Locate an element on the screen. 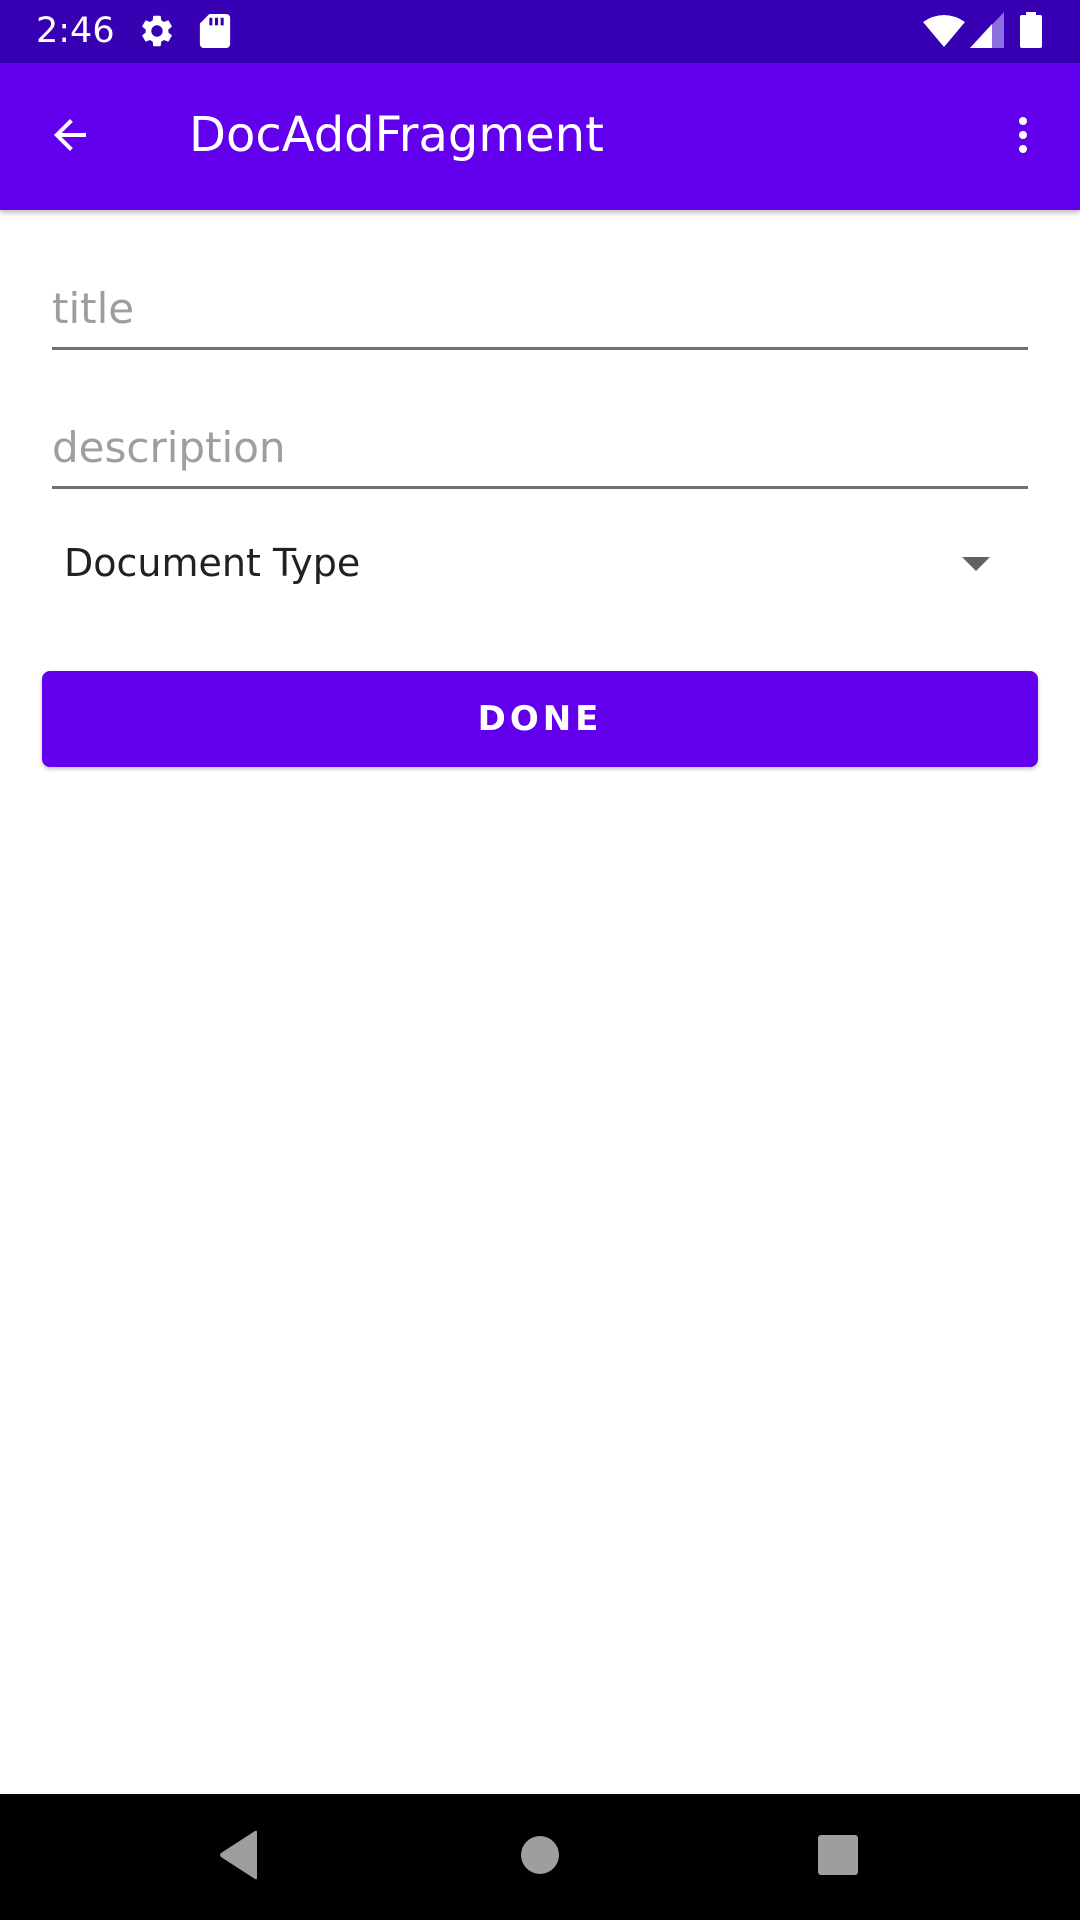  back-button is located at coordinates (70, 137).